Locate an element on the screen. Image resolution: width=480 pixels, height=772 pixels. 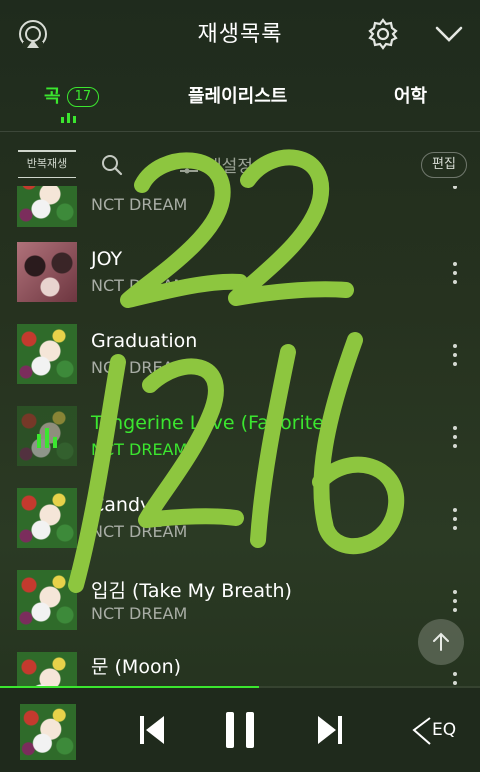
pause-icon is located at coordinates (240, 730).